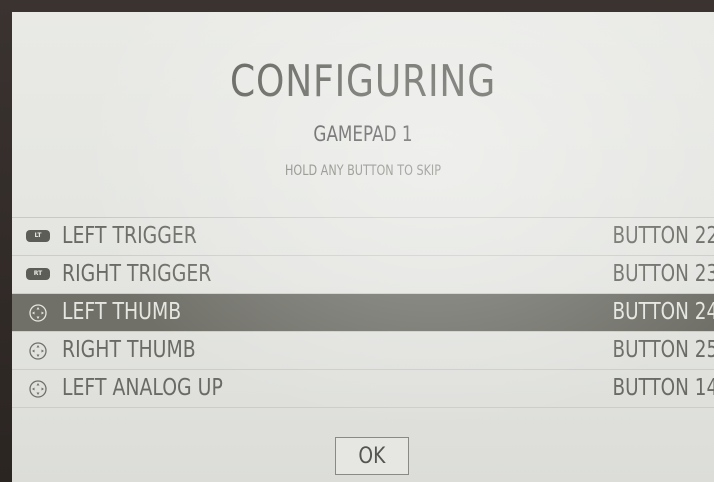 Image resolution: width=714 pixels, height=482 pixels. I want to click on right-trigger-icon: RT, so click(38, 274).